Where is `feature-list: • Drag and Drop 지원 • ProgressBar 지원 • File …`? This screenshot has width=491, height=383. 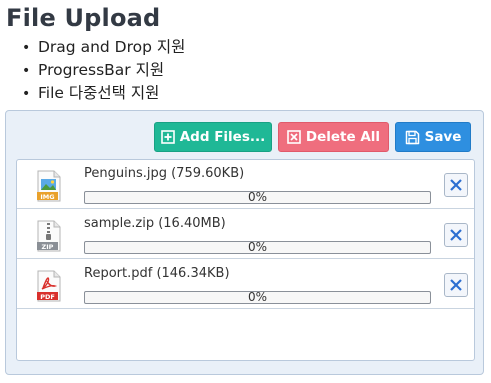 feature-list: • Drag and Drop 지원 • ProgressBar 지원 • File … is located at coordinates (103, 70).